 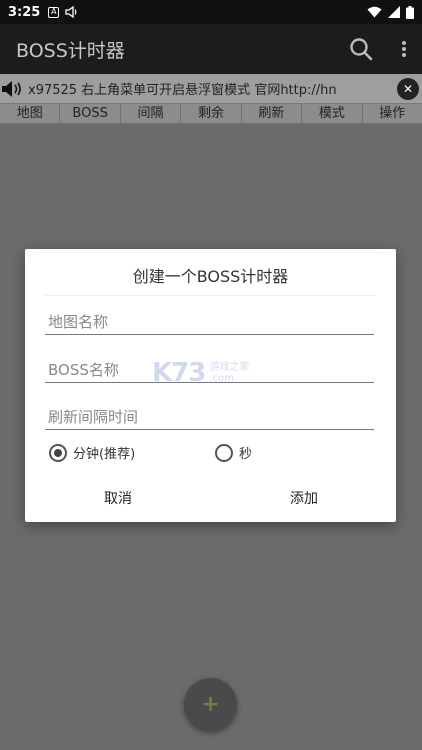 What do you see at coordinates (332, 113) in the screenshot?
I see `column-mode: 模式` at bounding box center [332, 113].